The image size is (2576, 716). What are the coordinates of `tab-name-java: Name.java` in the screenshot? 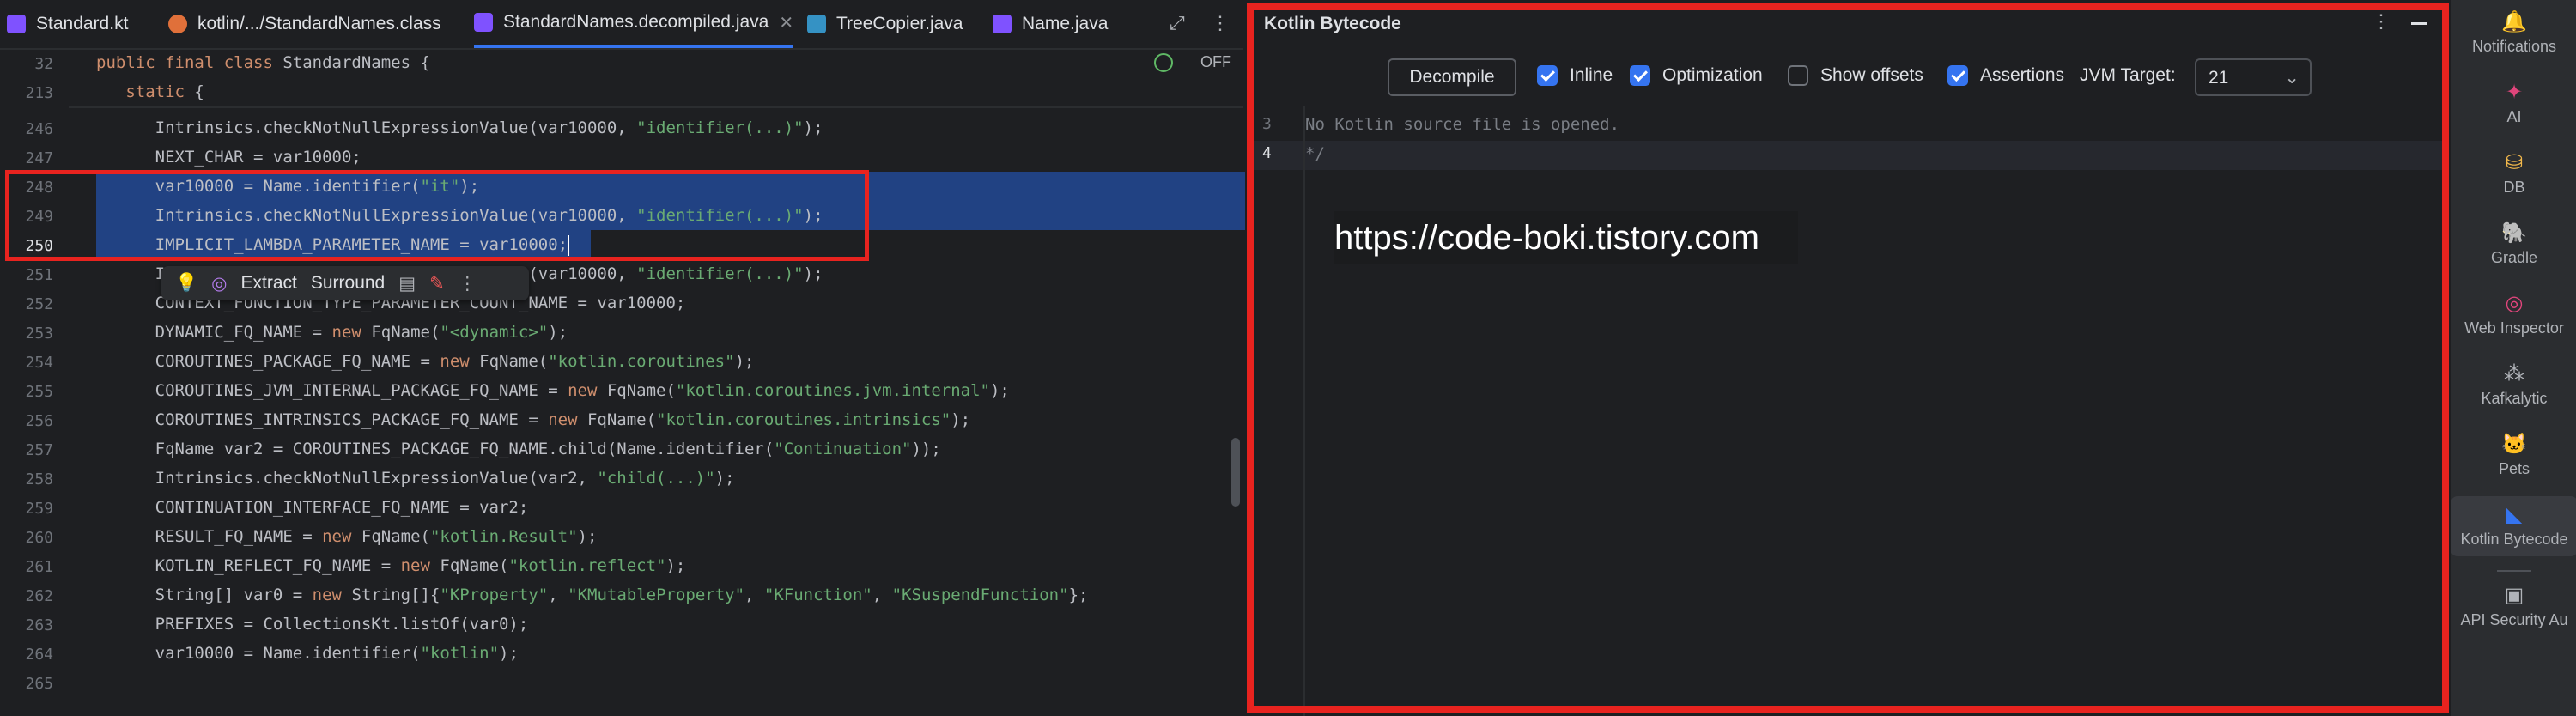 It's located at (1050, 24).